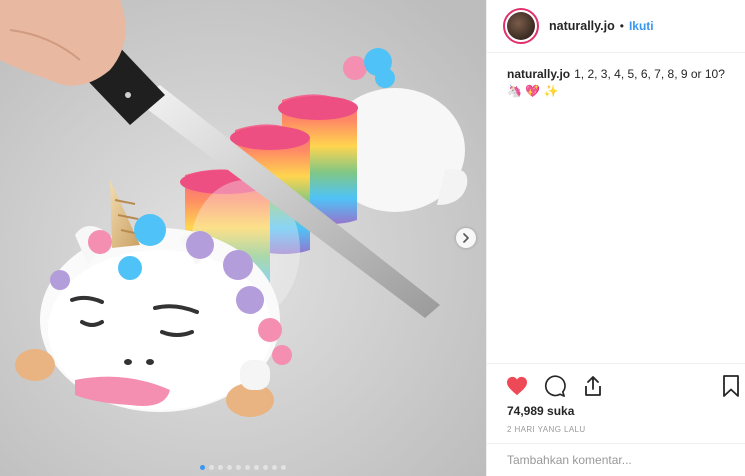  I want to click on action-bar, so click(616, 380).